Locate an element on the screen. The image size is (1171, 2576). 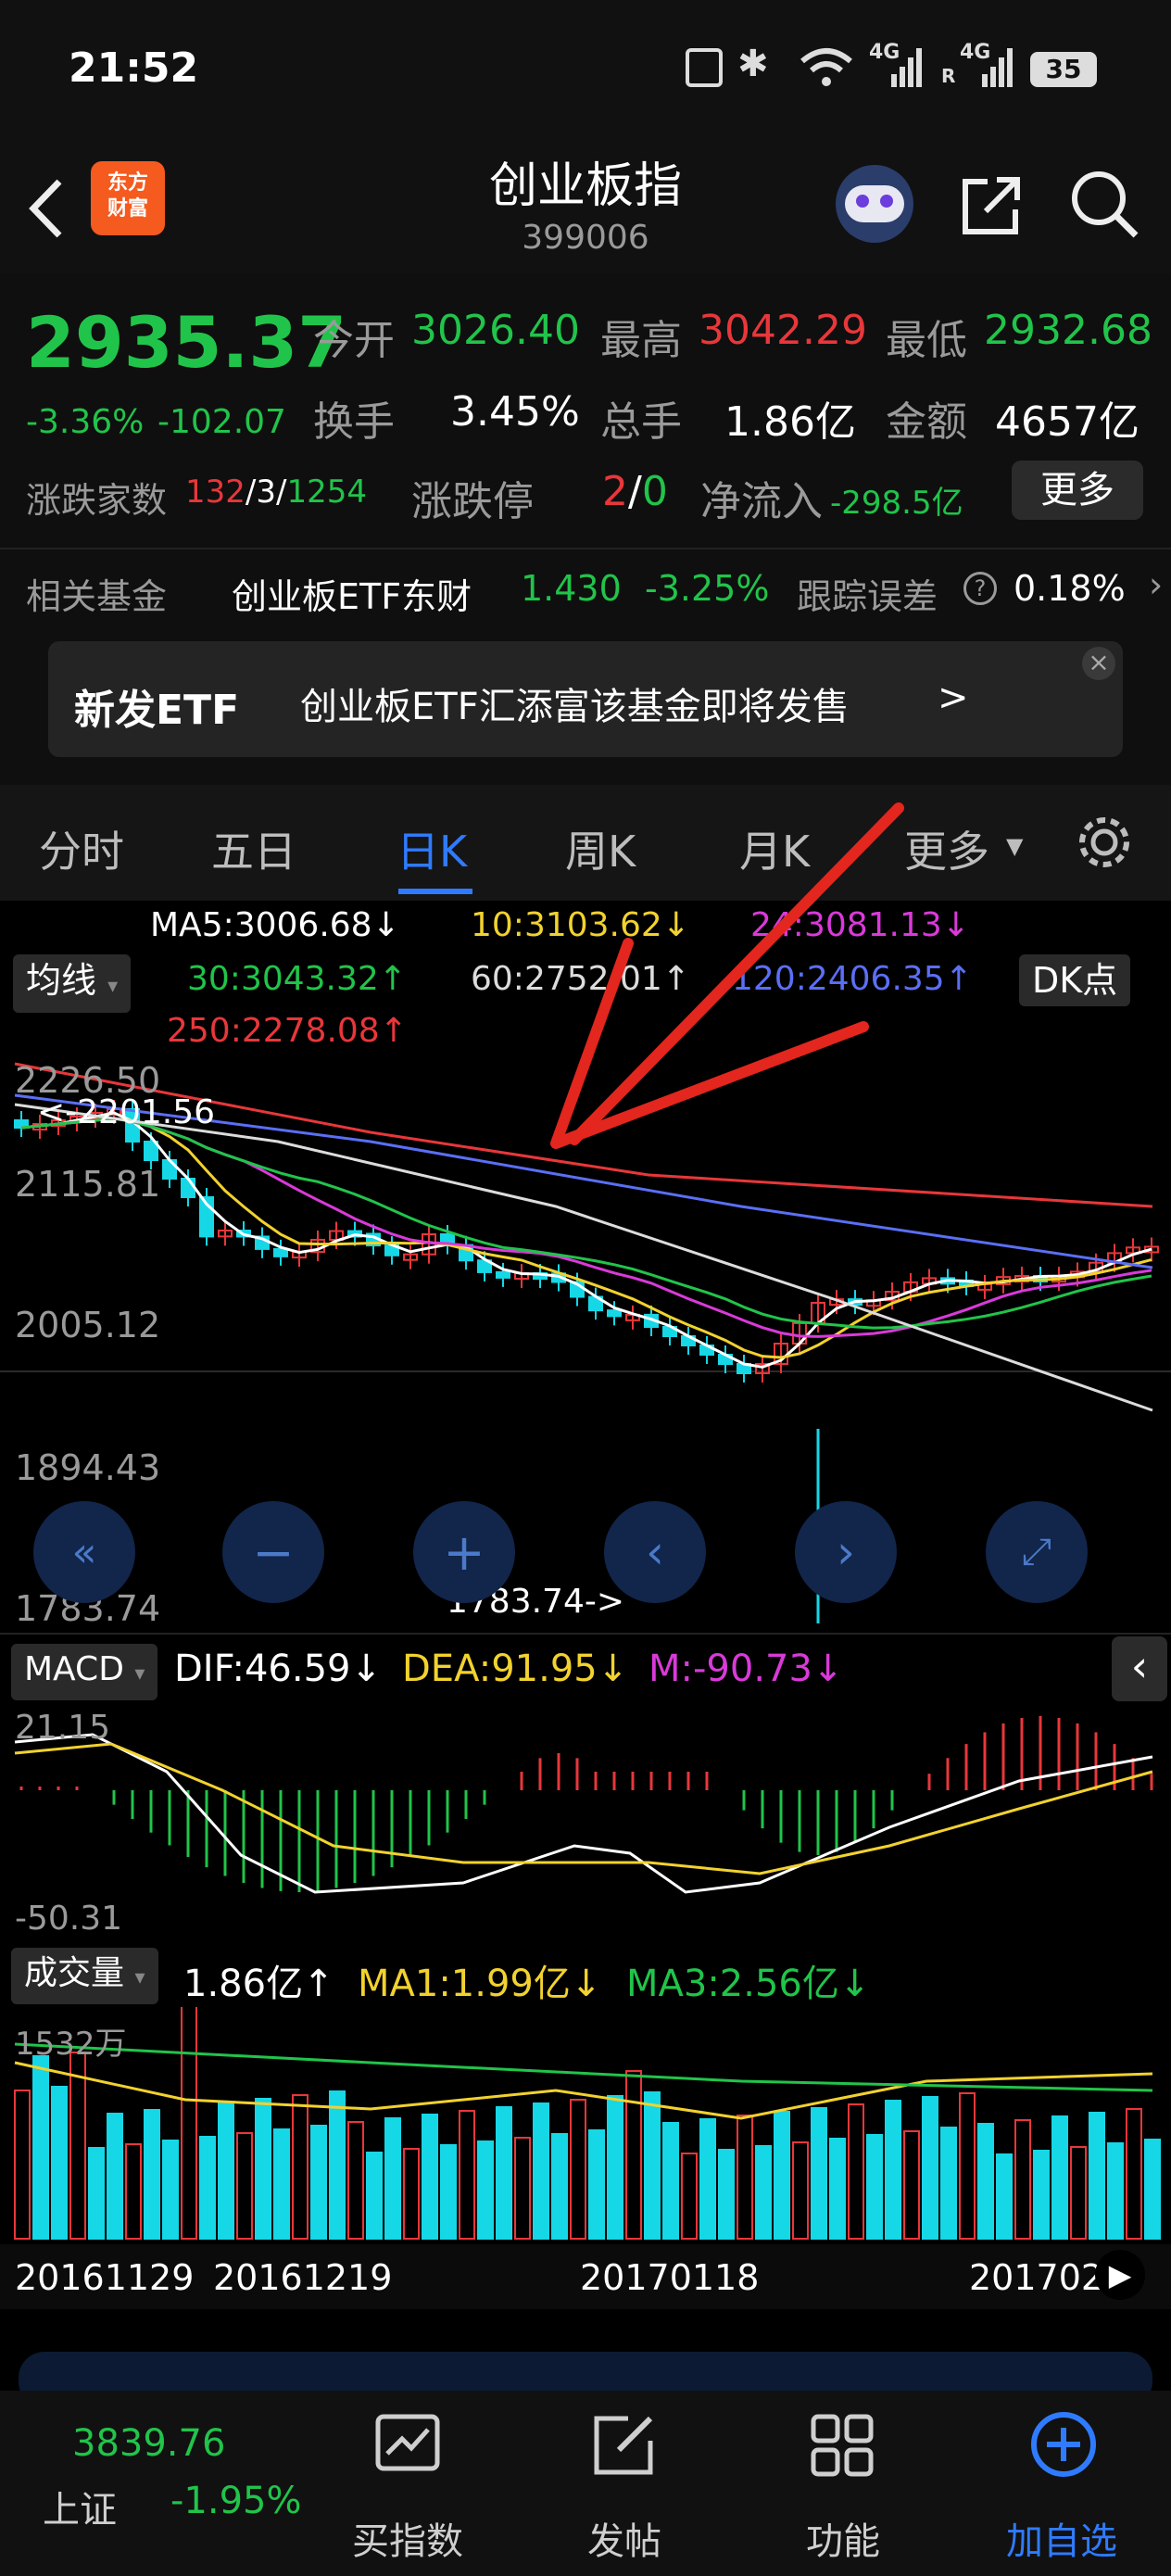
collapse-panel-button: ‹ is located at coordinates (1140, 1668).